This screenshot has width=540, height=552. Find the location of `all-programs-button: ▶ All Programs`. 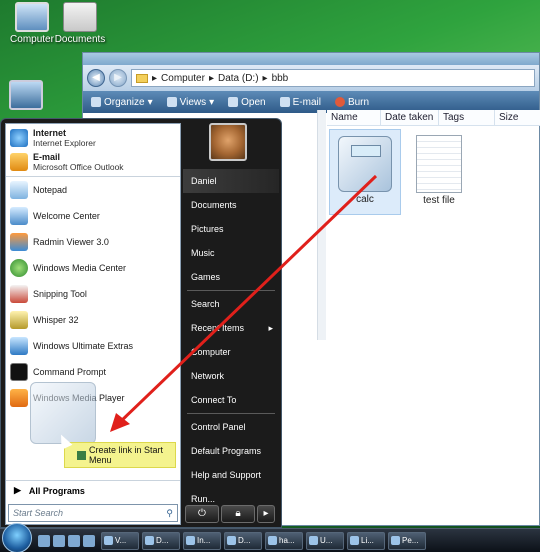

all-programs-button: ▶ All Programs is located at coordinates (93, 490).